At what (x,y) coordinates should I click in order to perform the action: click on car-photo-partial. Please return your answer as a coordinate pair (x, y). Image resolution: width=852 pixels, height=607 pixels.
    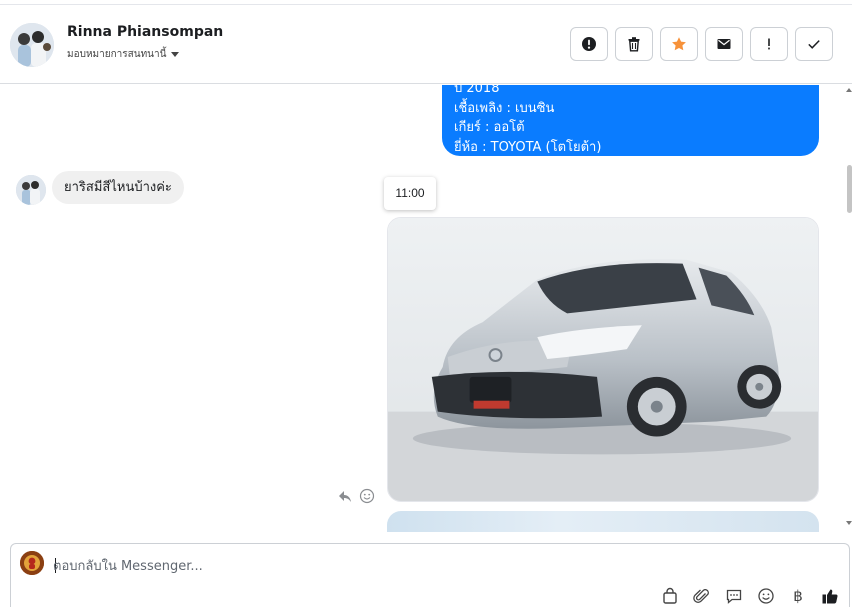
    Looking at the image, I should click on (603, 521).